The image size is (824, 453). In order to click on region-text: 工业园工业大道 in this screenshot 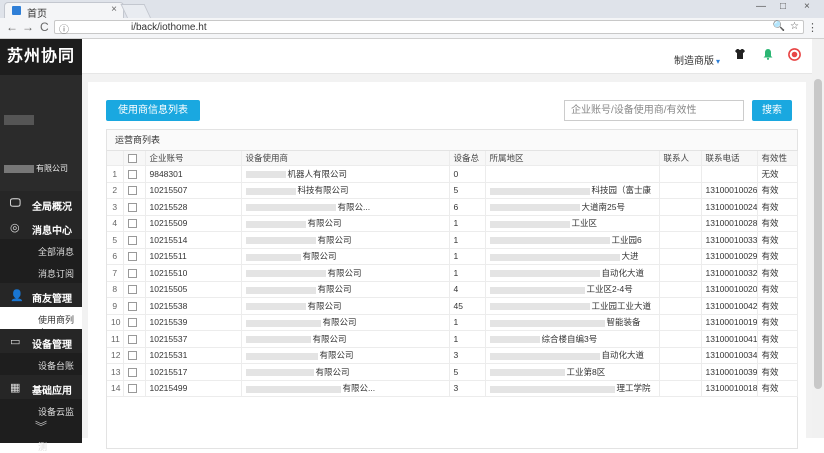, I will do `click(621, 305)`.